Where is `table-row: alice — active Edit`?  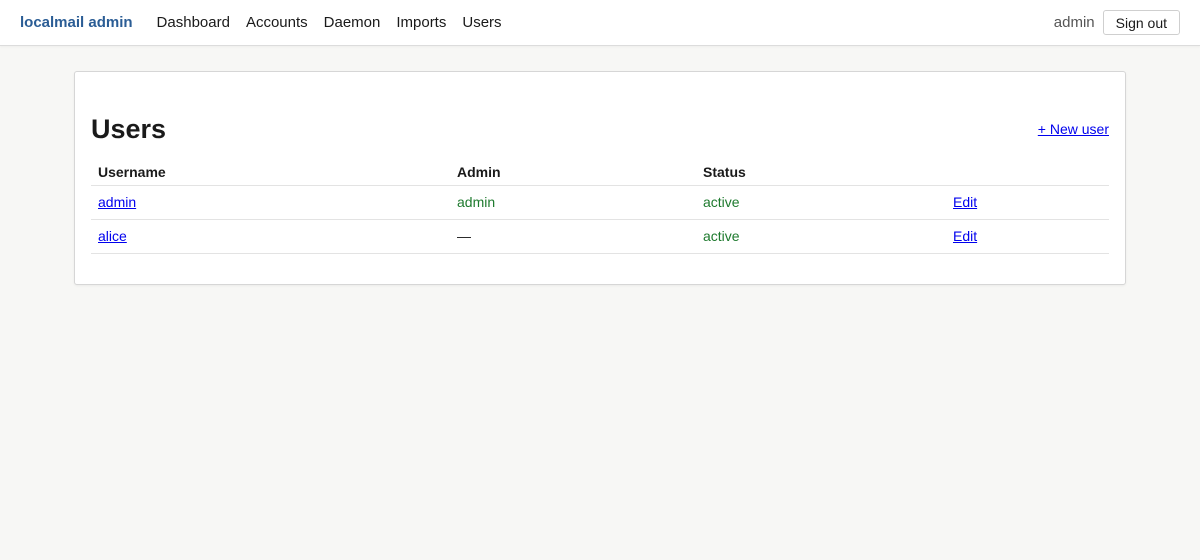 table-row: alice — active Edit is located at coordinates (600, 236).